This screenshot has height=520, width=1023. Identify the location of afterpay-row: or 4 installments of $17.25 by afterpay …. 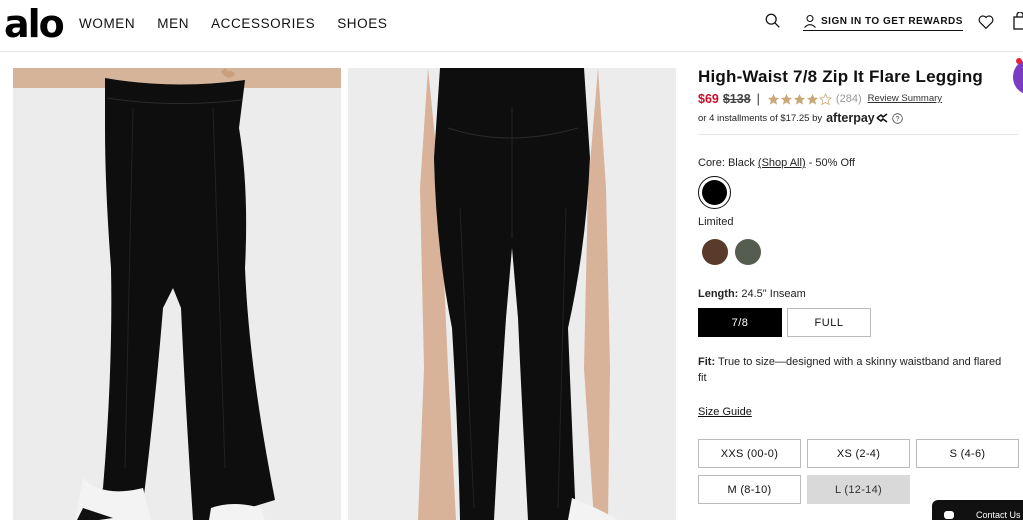
(858, 123).